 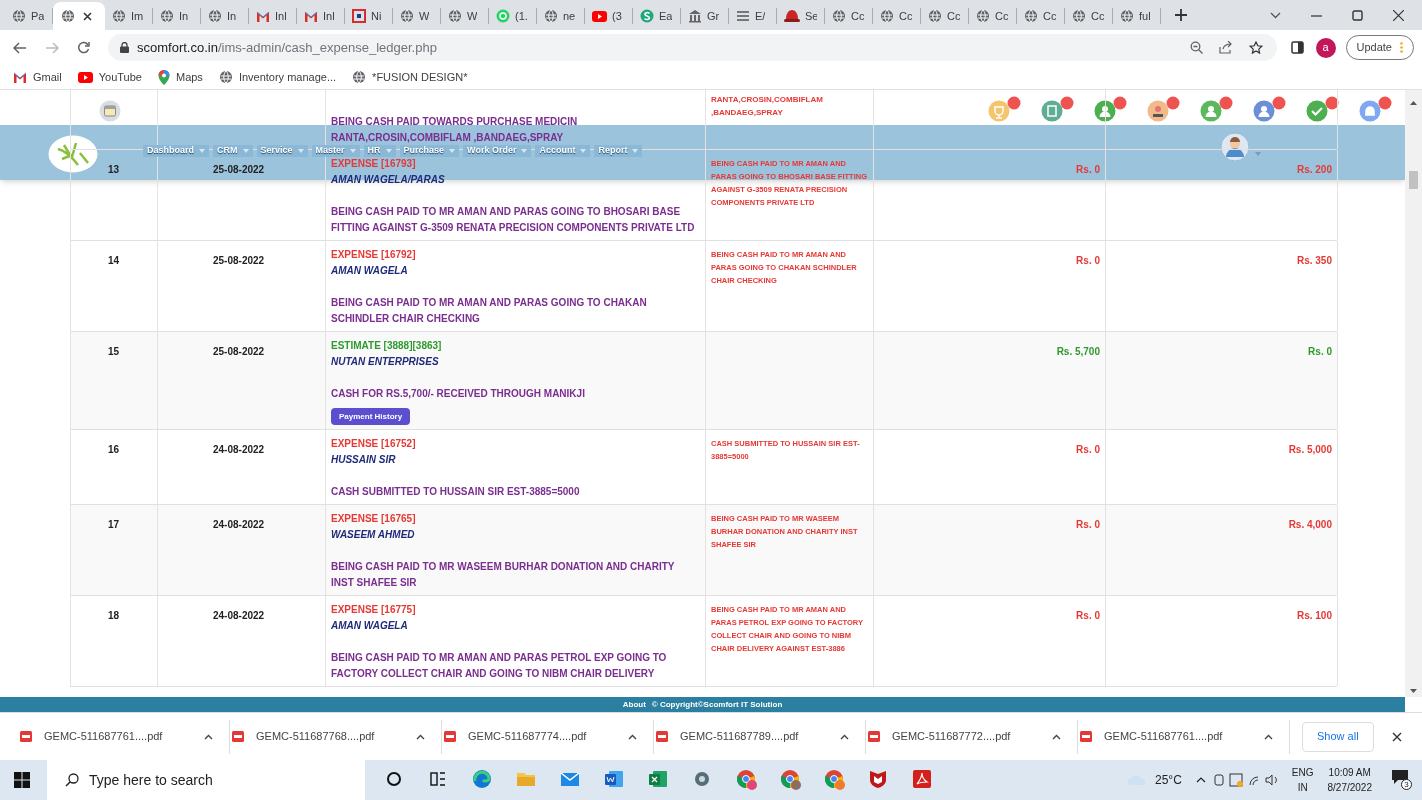 What do you see at coordinates (1302, 787) in the screenshot?
I see `region-text: IN` at bounding box center [1302, 787].